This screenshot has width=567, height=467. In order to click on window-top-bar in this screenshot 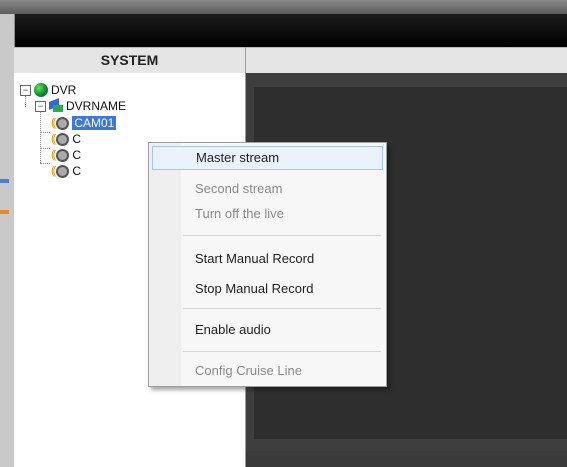, I will do `click(283, 7)`.